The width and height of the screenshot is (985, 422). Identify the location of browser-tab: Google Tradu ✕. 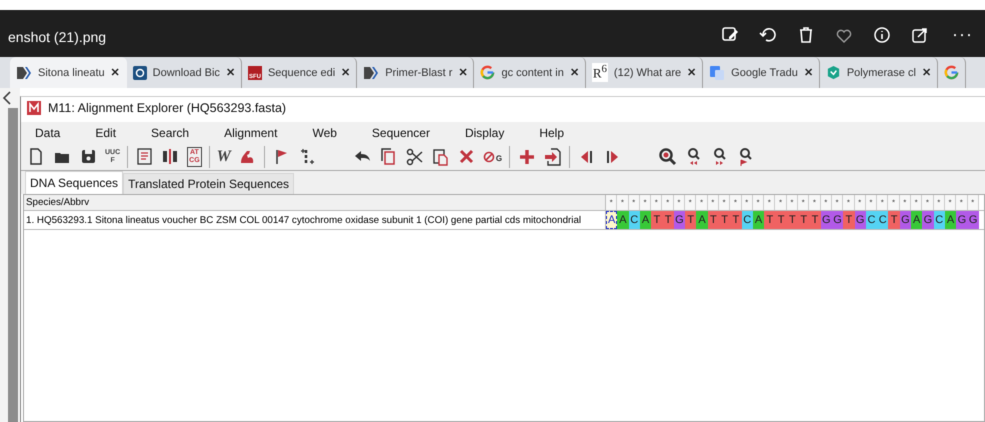
(761, 72).